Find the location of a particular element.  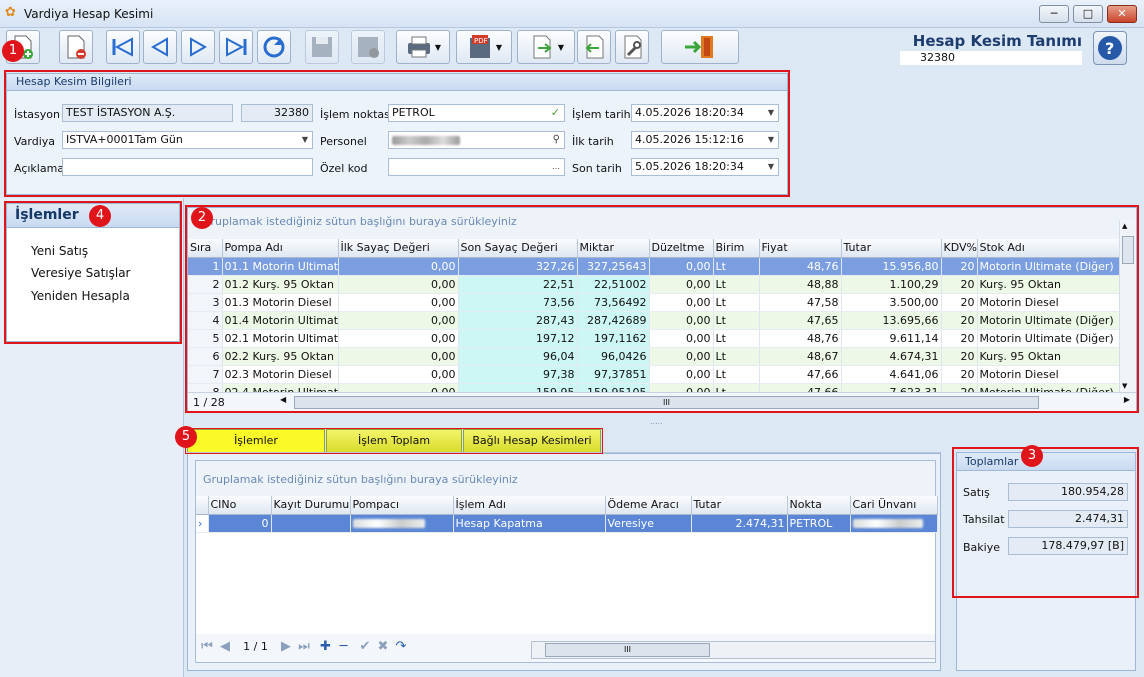

sidebar-item-yeniden-hesapla: Yeniden Hesapla is located at coordinates (80, 296).